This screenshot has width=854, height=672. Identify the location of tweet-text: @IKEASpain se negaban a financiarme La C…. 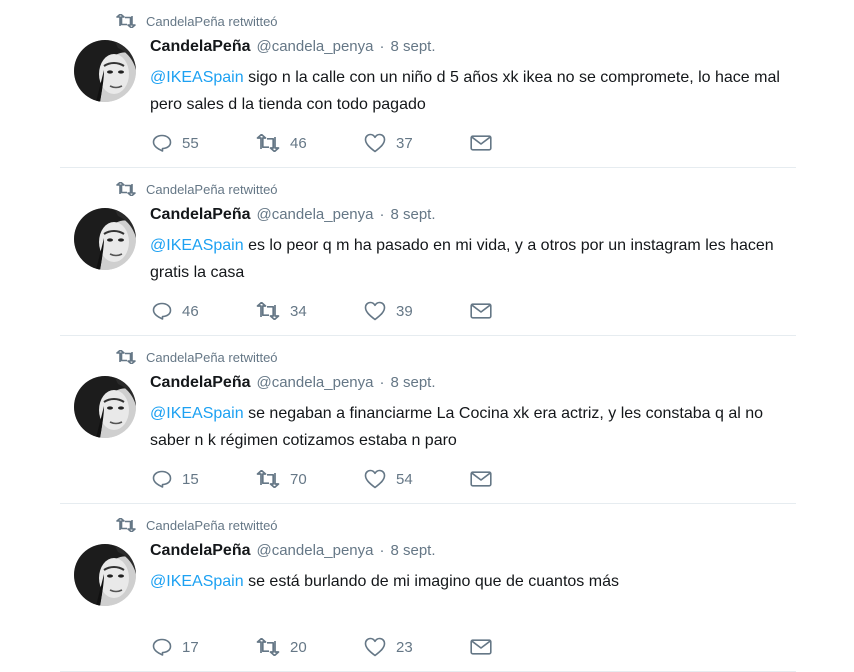
(470, 427).